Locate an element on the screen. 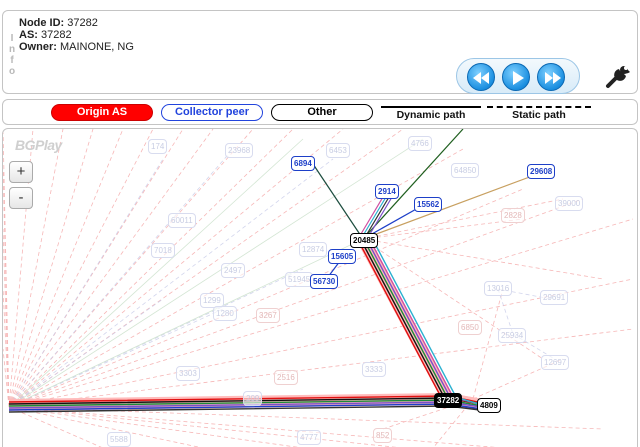  graph-node-collector: 29608 is located at coordinates (541, 171).